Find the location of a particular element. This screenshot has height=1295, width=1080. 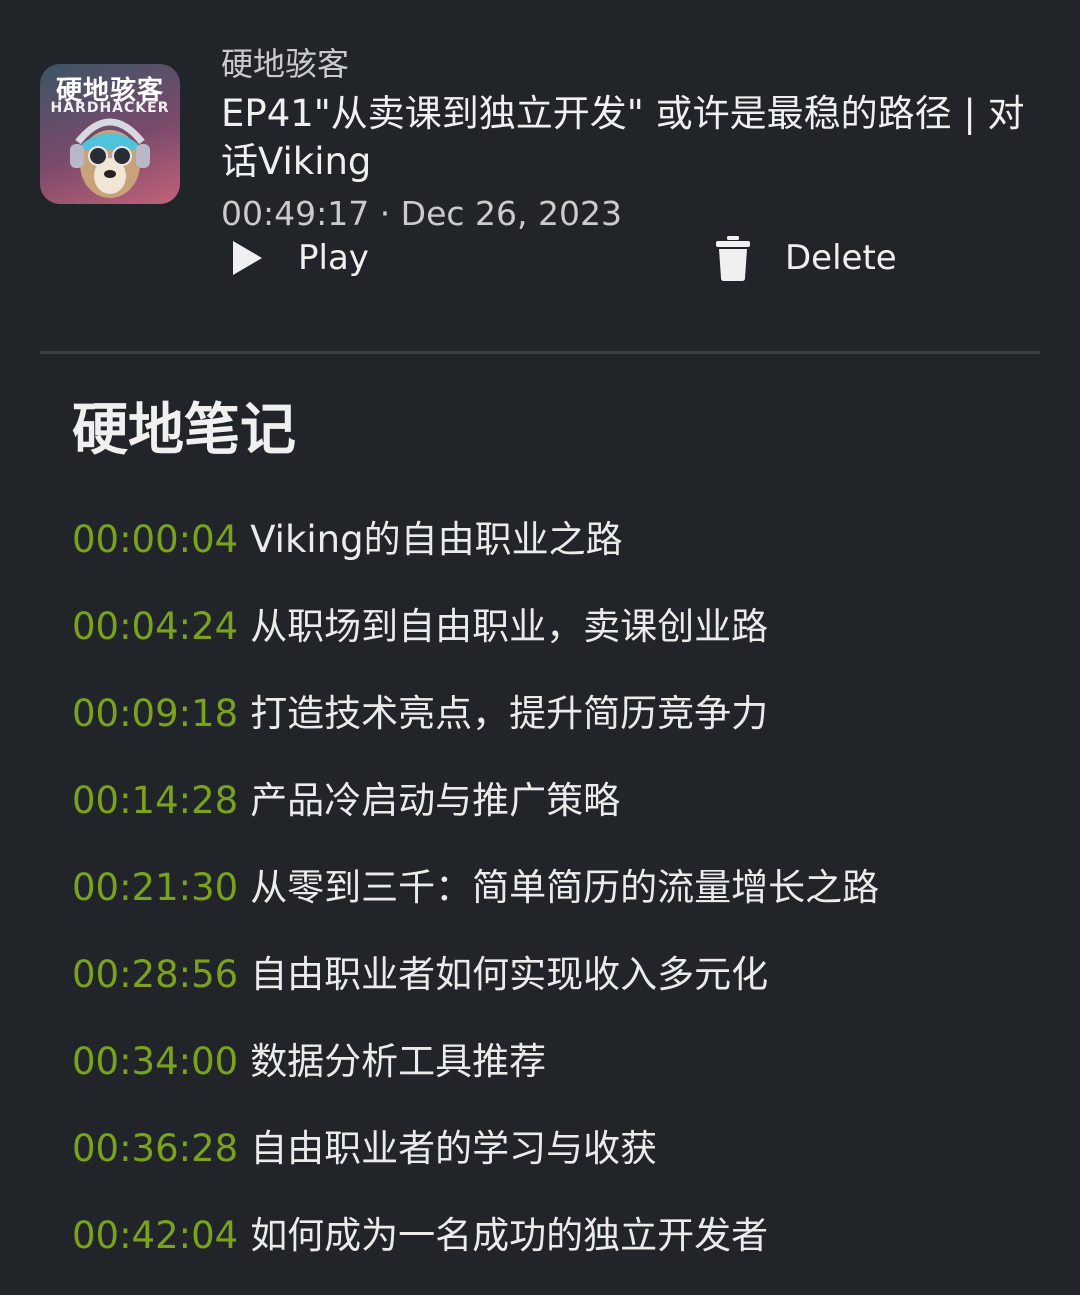

chapter-title: Viking的自由职业之路 is located at coordinates (436, 539).